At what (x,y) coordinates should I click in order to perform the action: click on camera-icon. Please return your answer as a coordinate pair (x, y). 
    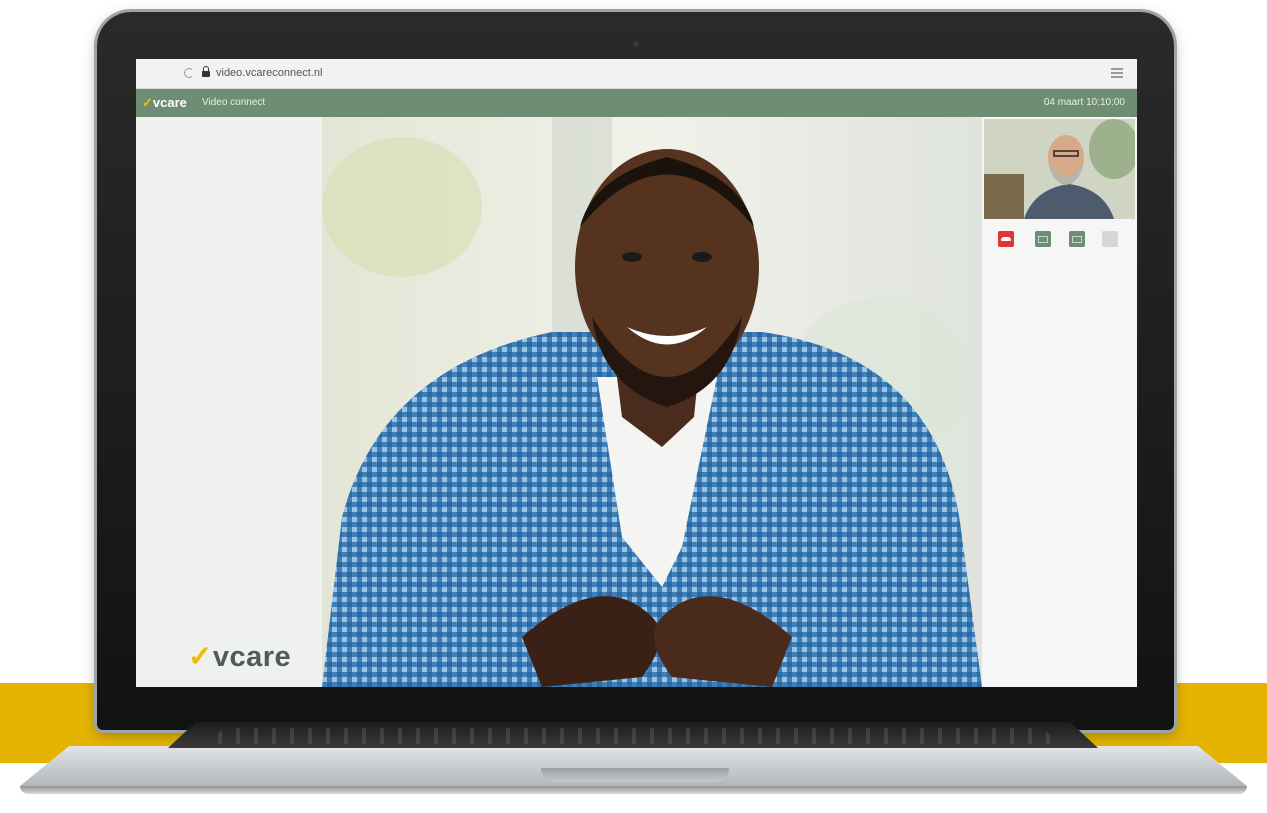
    Looking at the image, I should click on (1077, 239).